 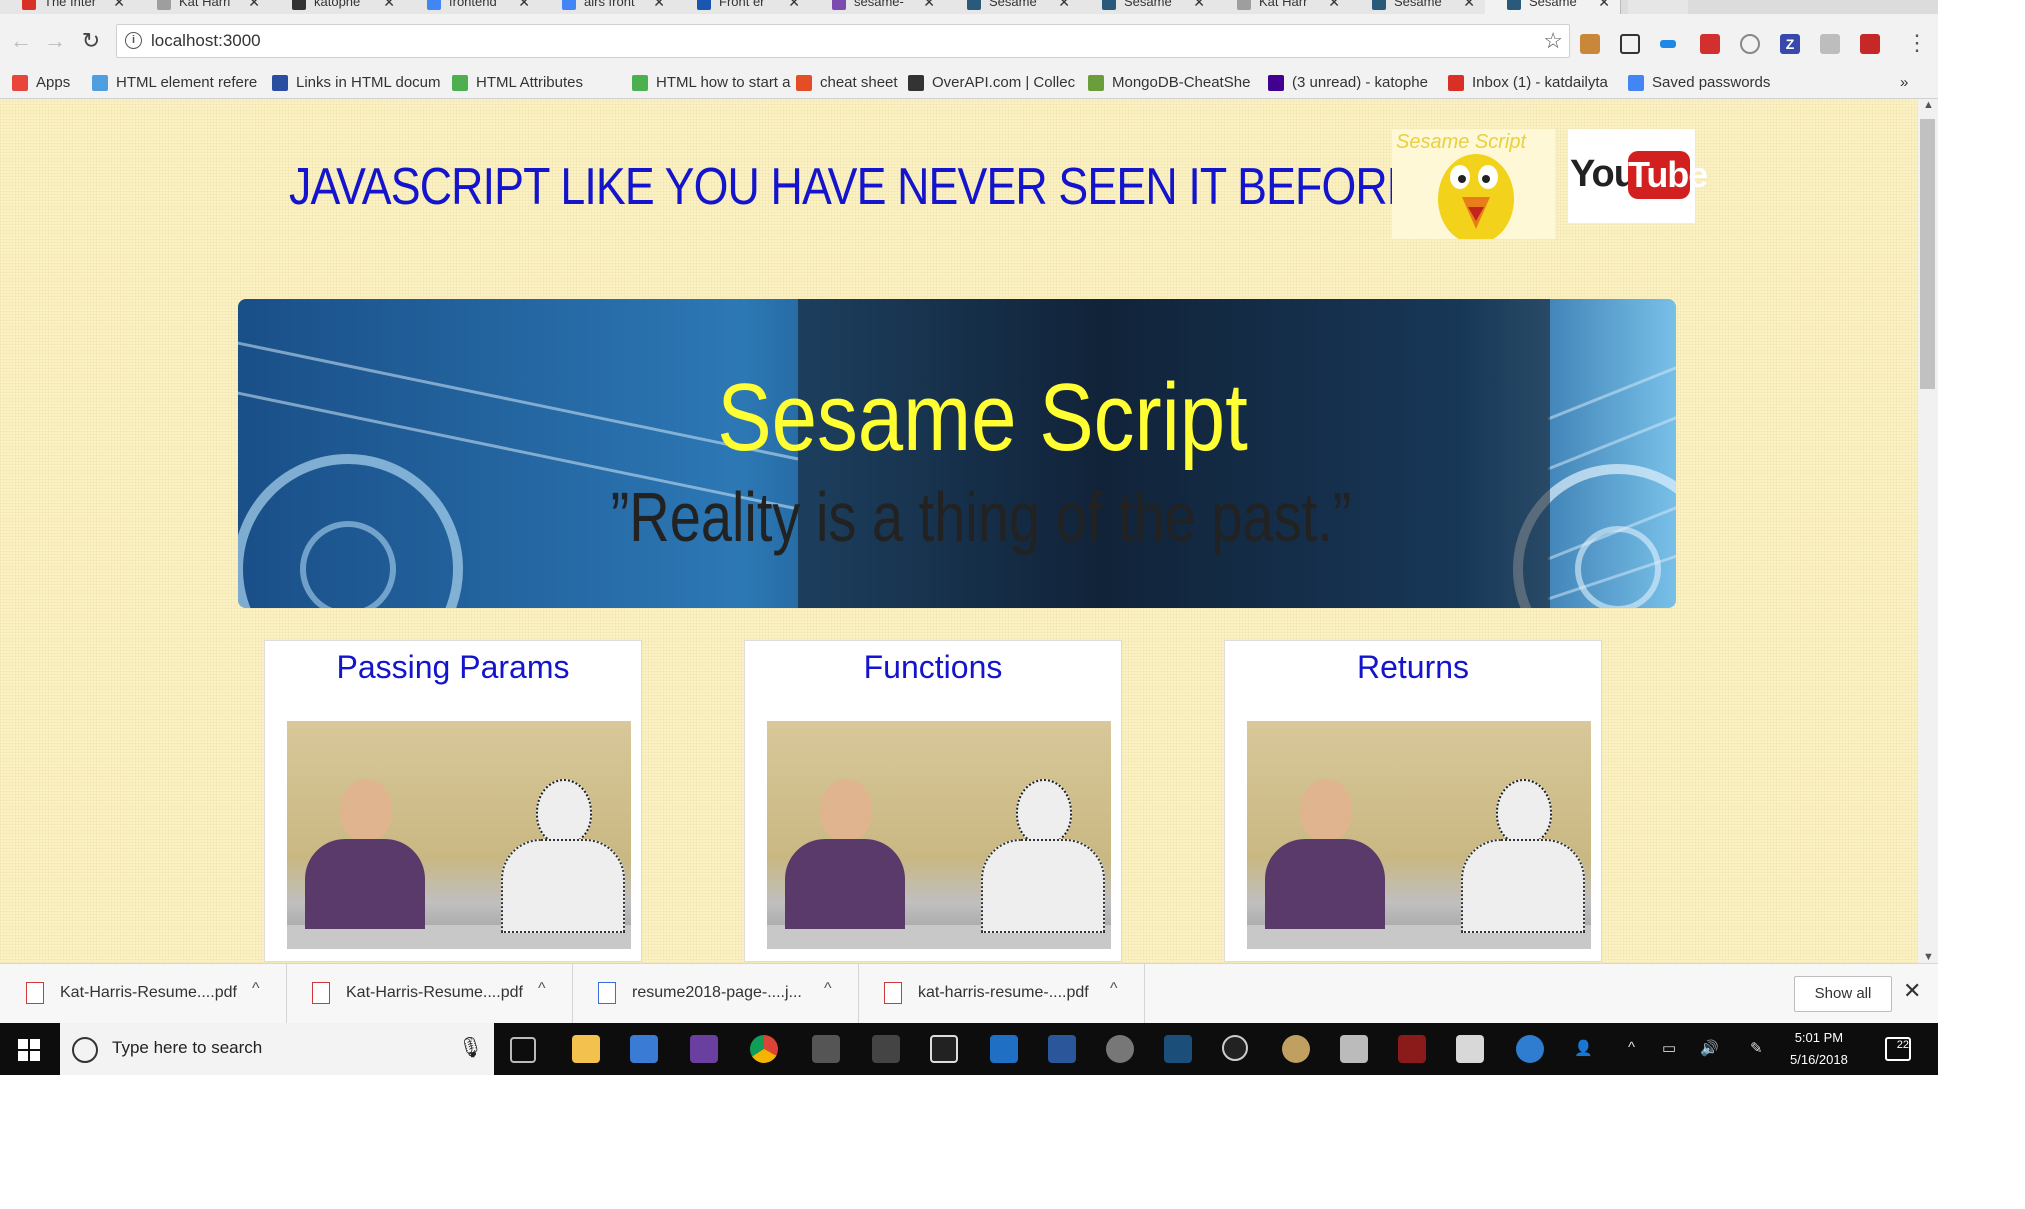 What do you see at coordinates (1928, 531) in the screenshot?
I see `page-scrollbar: ▲ ▼` at bounding box center [1928, 531].